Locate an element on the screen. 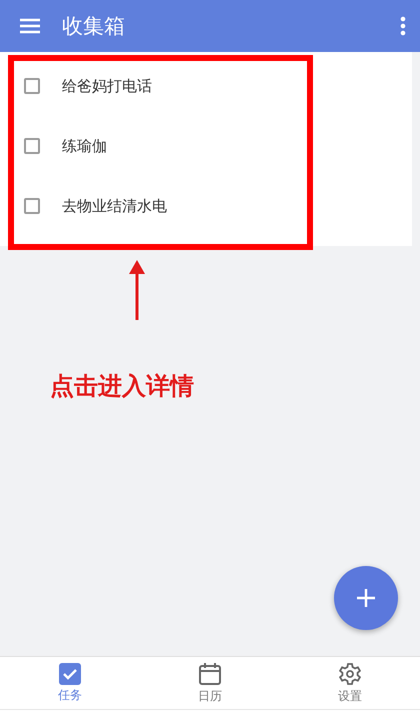  task-item: 去物业结清水电 is located at coordinates (206, 206).